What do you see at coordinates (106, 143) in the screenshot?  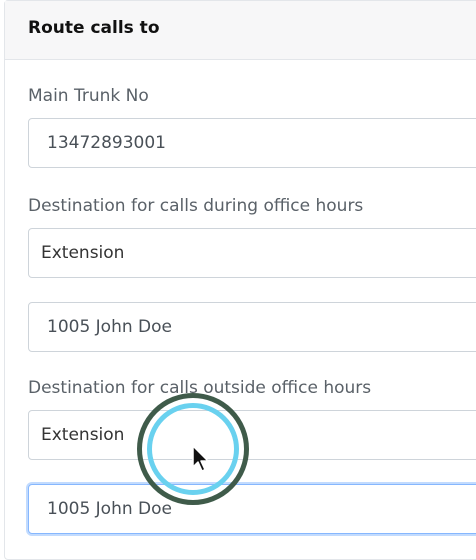 I see `main-trunk-value: 13472893001` at bounding box center [106, 143].